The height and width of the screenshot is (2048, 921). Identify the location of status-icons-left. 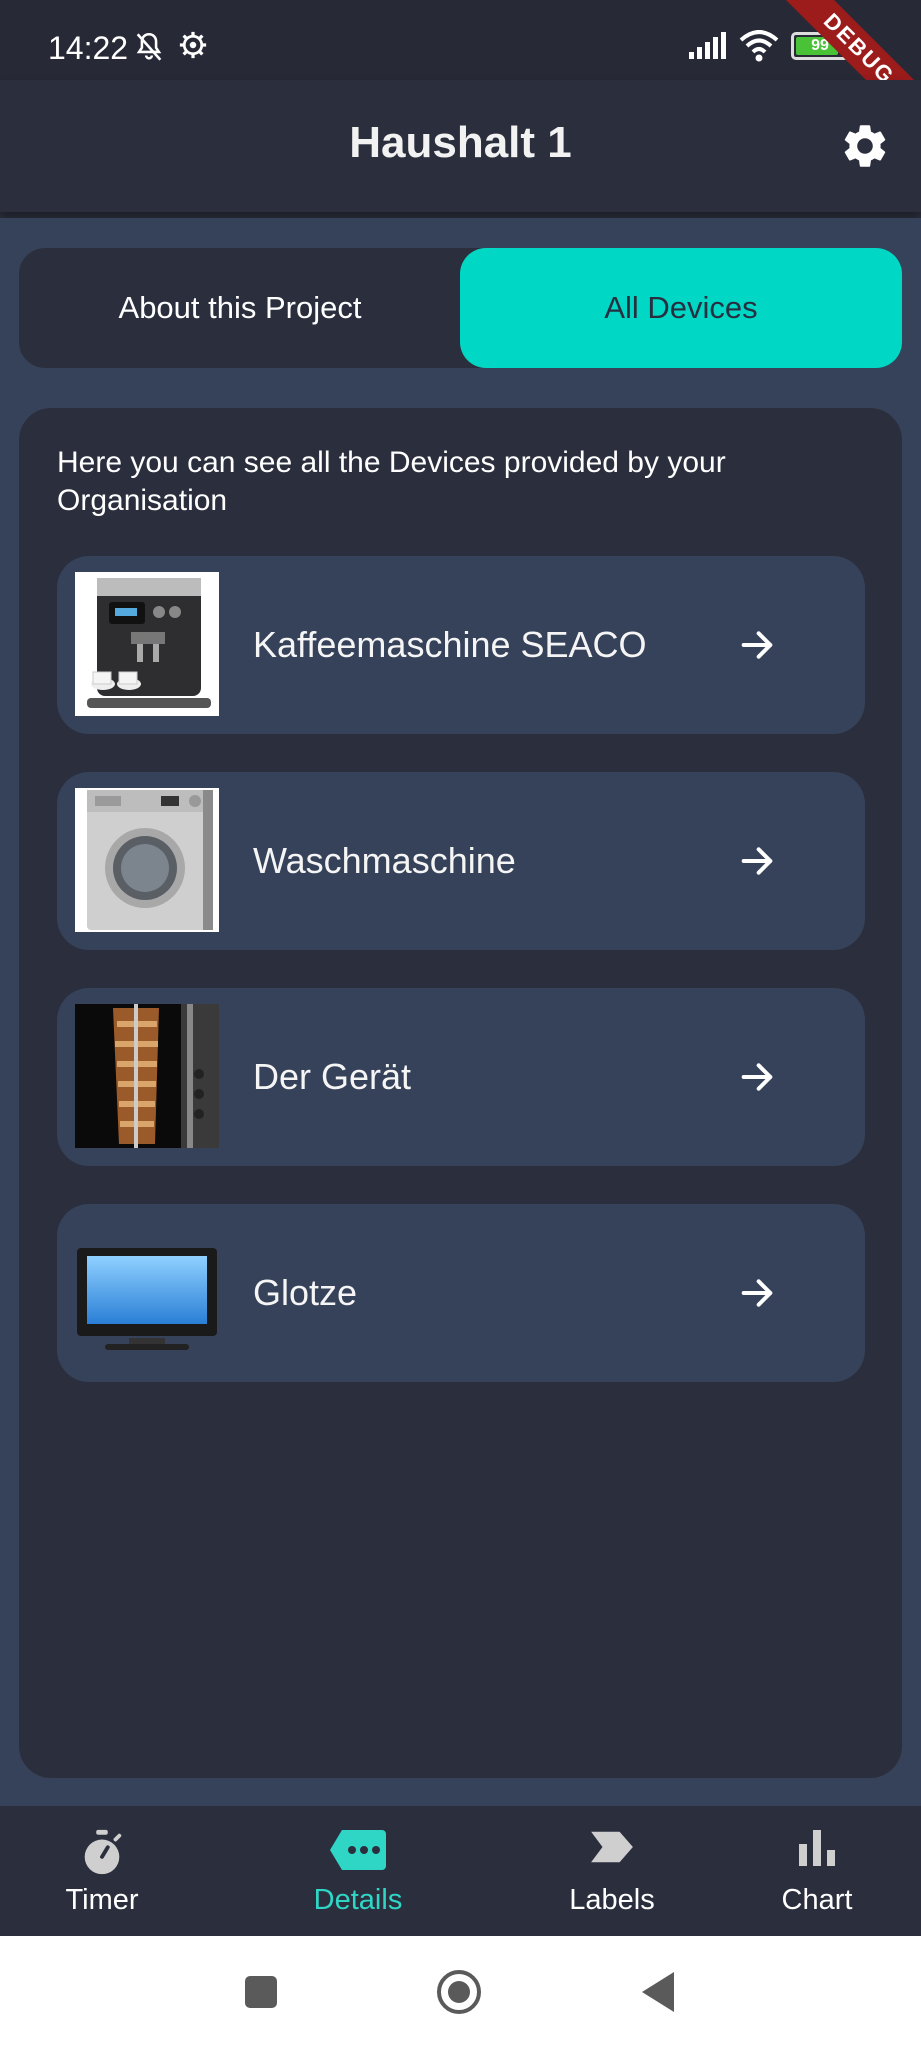
(170, 47).